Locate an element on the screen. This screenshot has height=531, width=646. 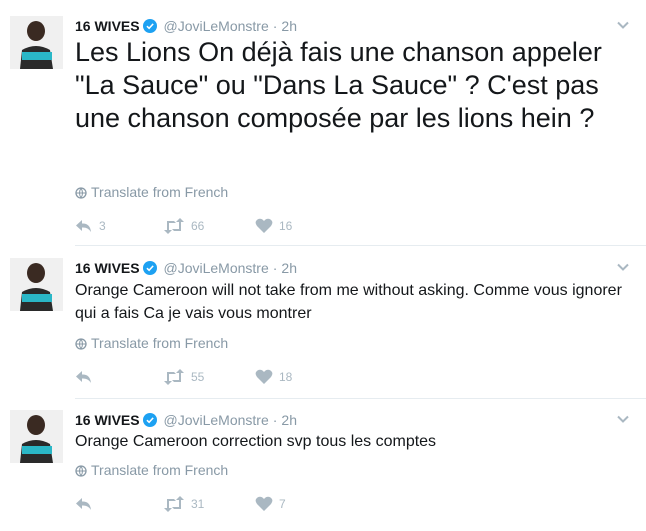
retweet-button: 55 is located at coordinates (183, 377).